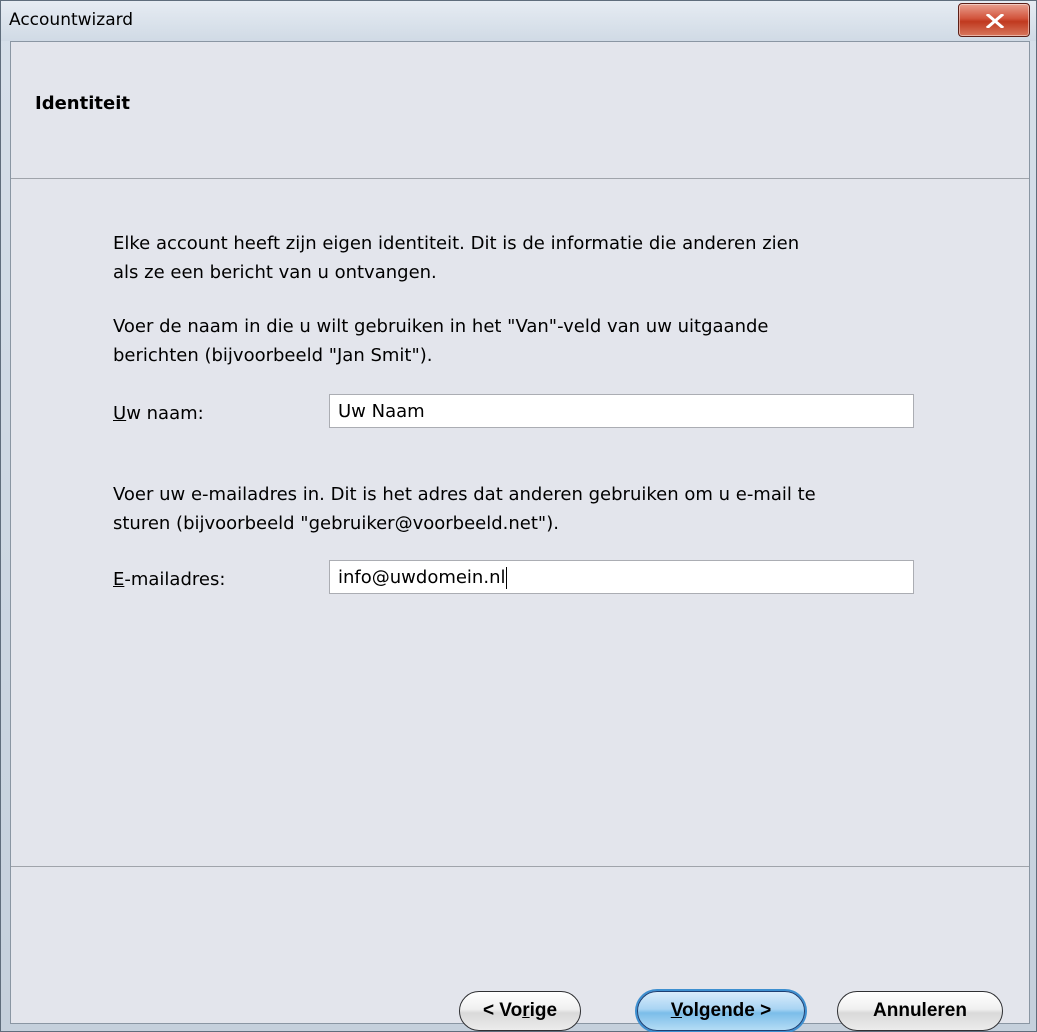 Image resolution: width=1037 pixels, height=1032 pixels. What do you see at coordinates (120, 413) in the screenshot?
I see `name-label-accelerator: U` at bounding box center [120, 413].